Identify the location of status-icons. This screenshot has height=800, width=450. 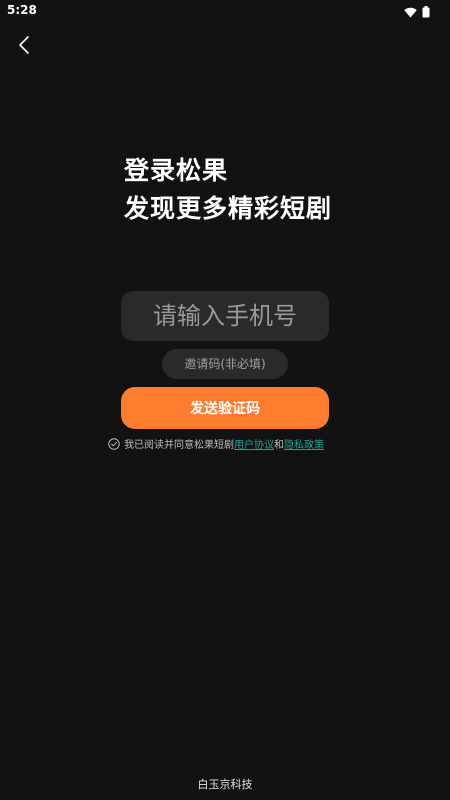
(417, 12).